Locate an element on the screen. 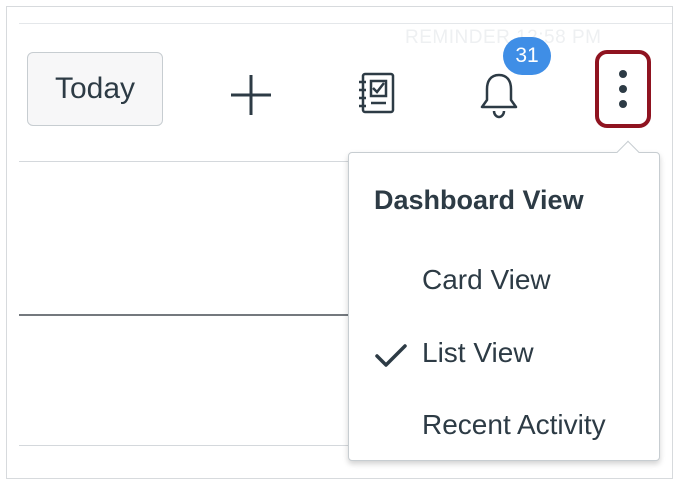 This screenshot has width=681, height=485. notification-count-badge: 31 is located at coordinates (527, 56).